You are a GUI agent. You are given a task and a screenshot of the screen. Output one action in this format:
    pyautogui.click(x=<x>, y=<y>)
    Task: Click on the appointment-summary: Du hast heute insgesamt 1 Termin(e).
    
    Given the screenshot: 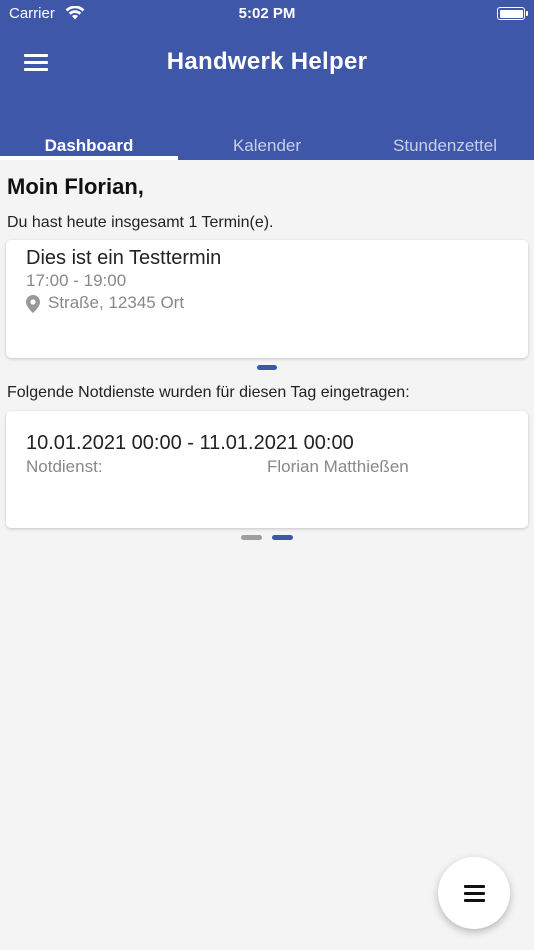 What is the action you would take?
    pyautogui.click(x=140, y=222)
    